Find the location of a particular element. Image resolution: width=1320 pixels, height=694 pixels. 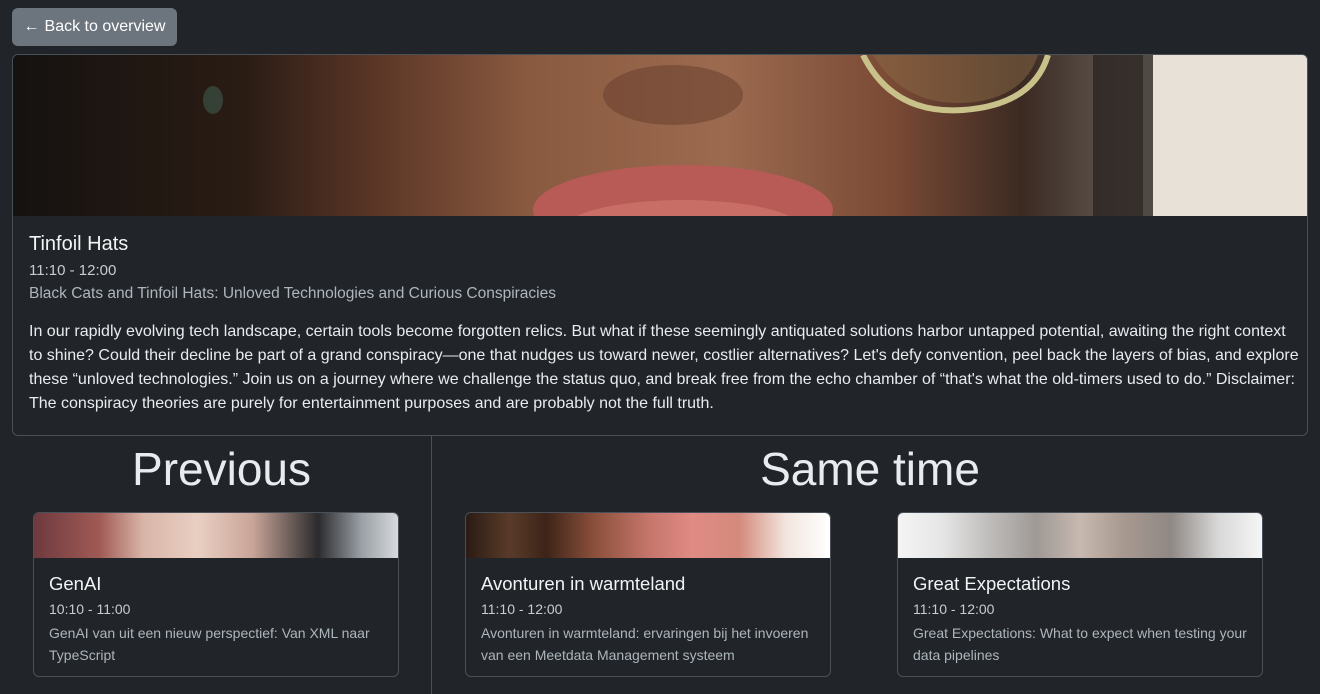

talk-card-title: GenAI is located at coordinates (75, 583).